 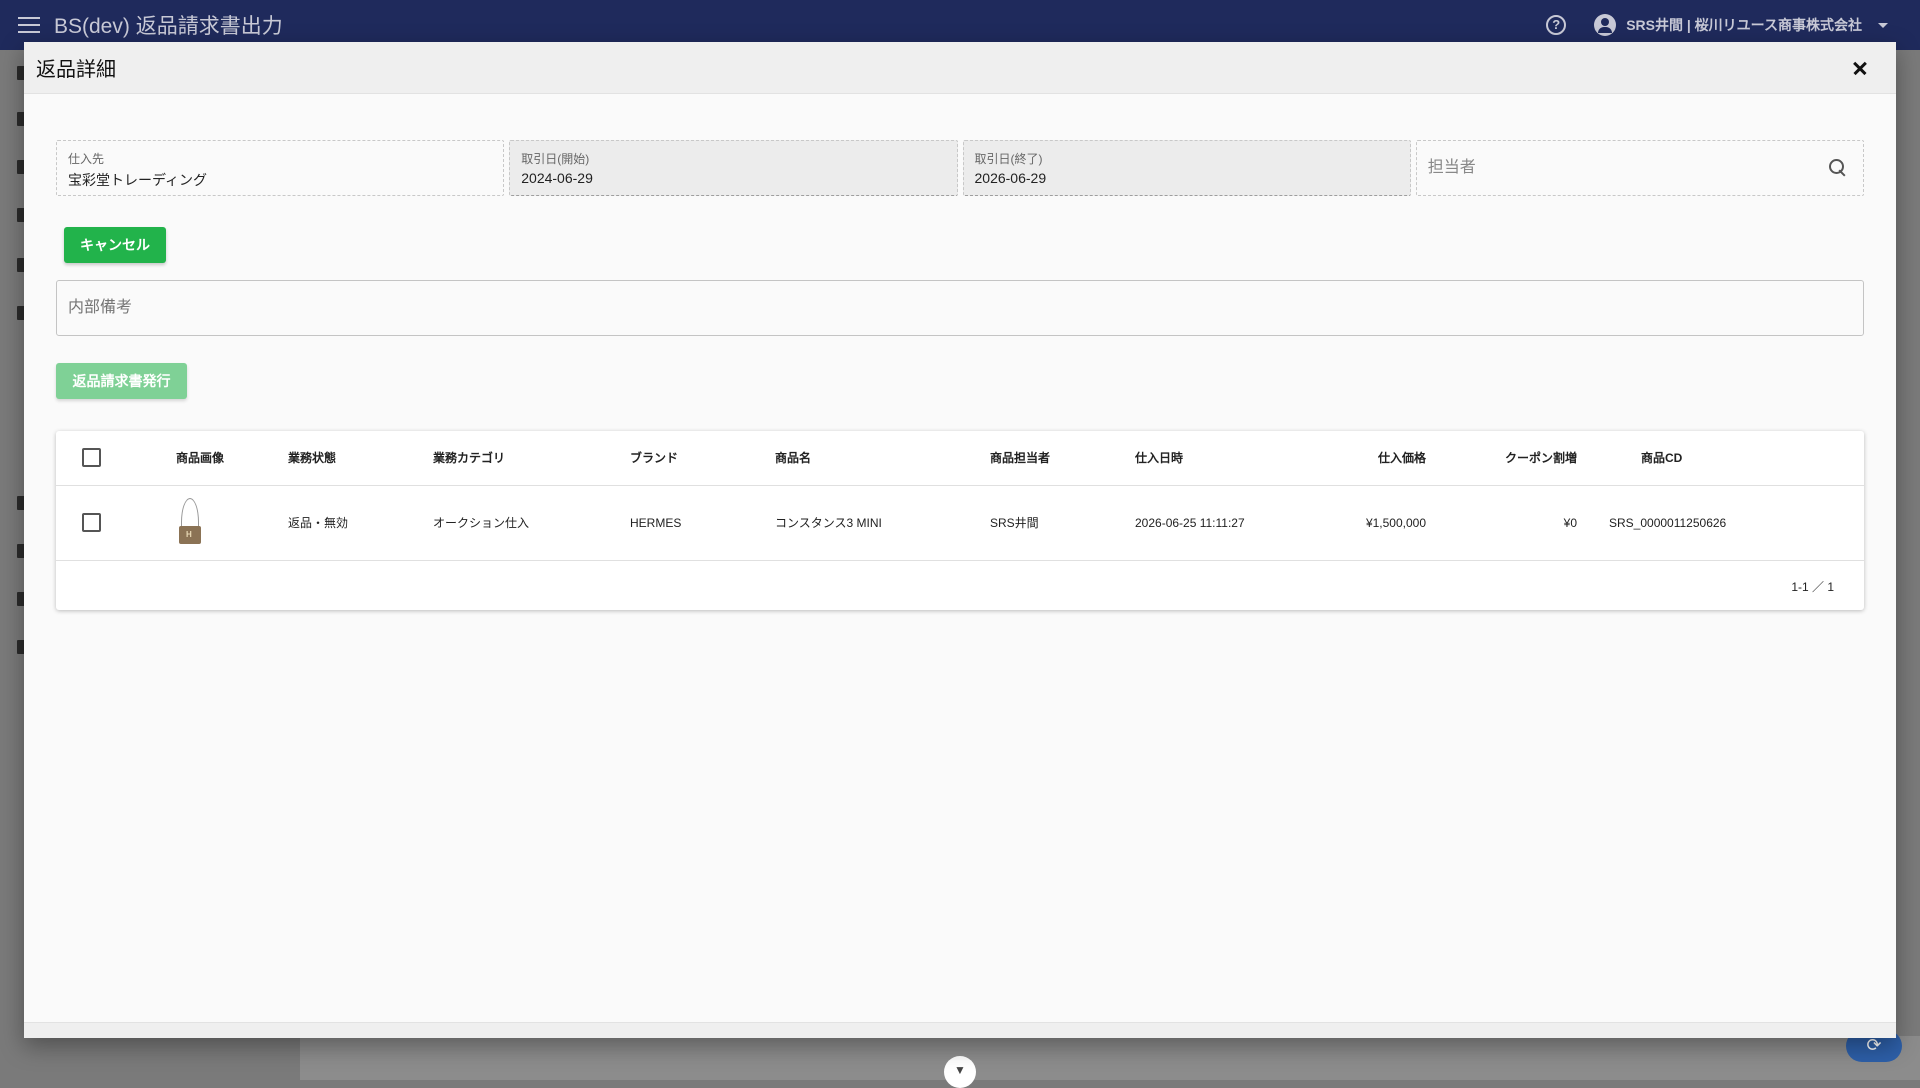 I want to click on cell-price: ¥1,500,000, so click(x=1360, y=523).